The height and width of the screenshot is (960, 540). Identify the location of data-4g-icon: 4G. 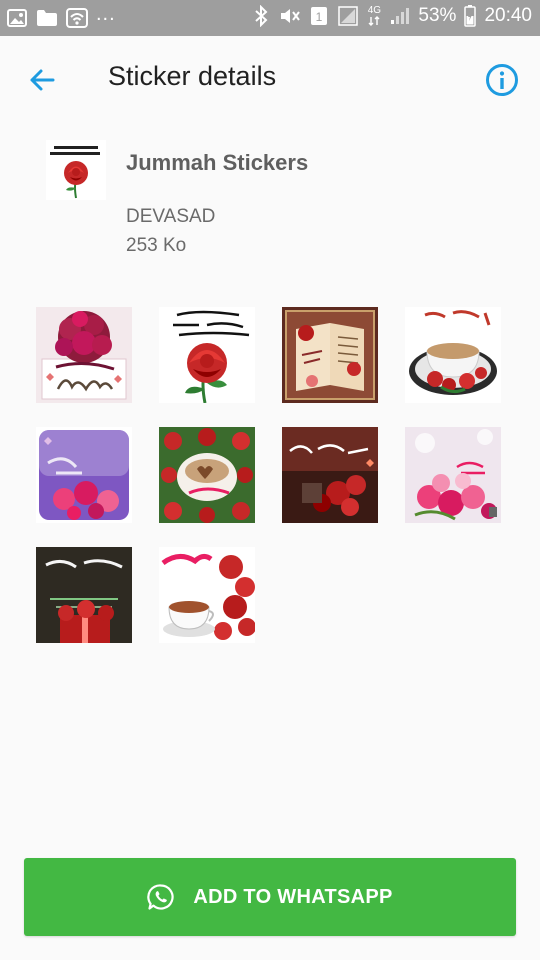
(374, 16).